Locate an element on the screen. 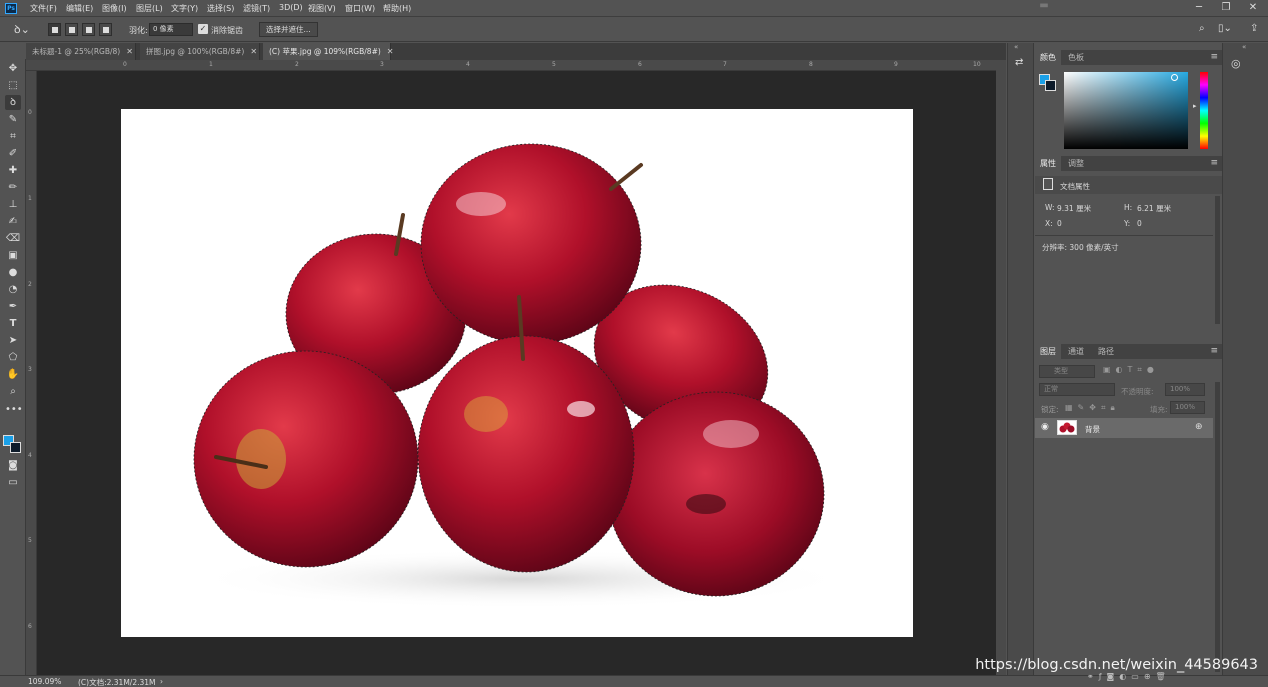 The height and width of the screenshot is (687, 1268). ruler-tick: 1 is located at coordinates (30, 198).